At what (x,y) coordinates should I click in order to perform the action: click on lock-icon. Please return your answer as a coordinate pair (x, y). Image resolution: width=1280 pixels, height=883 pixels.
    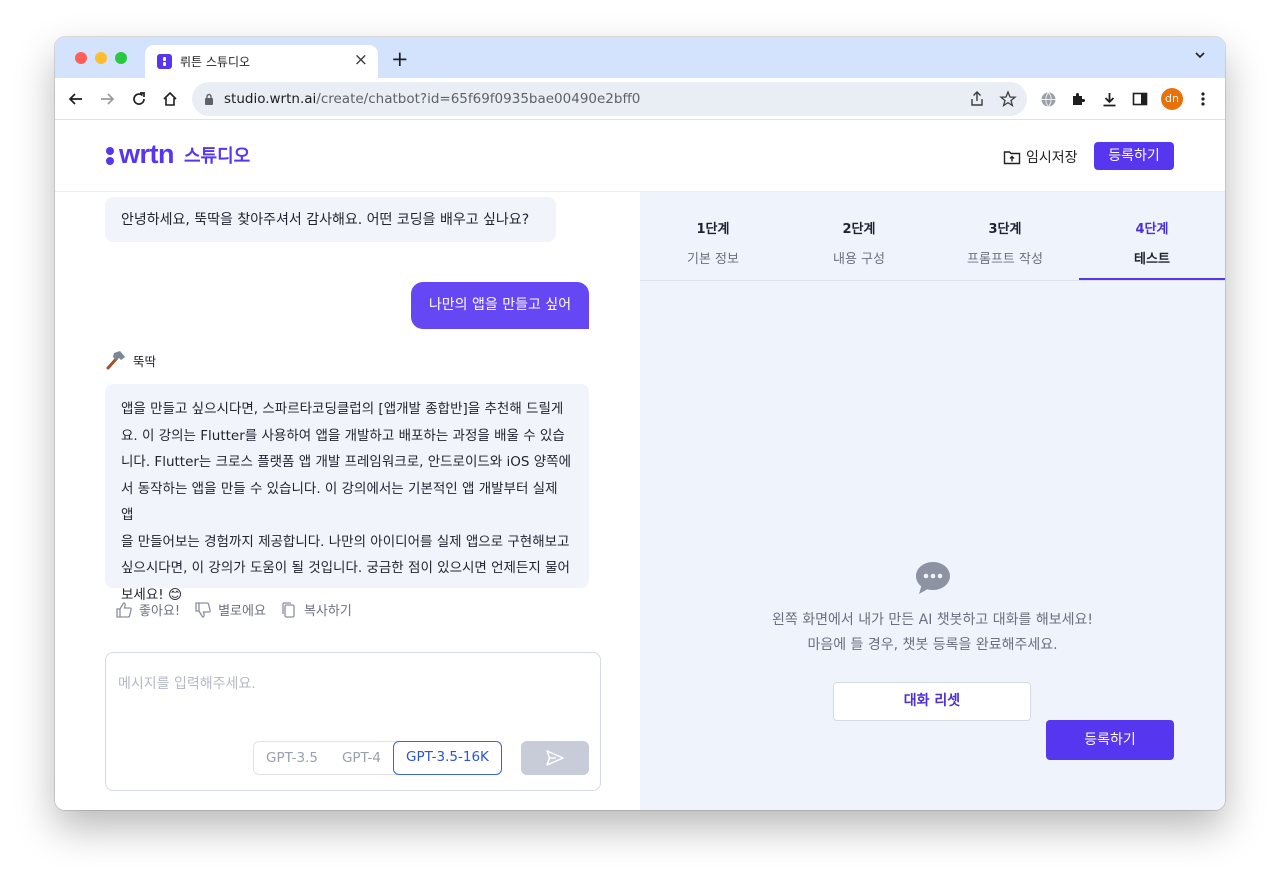
    Looking at the image, I should click on (209, 99).